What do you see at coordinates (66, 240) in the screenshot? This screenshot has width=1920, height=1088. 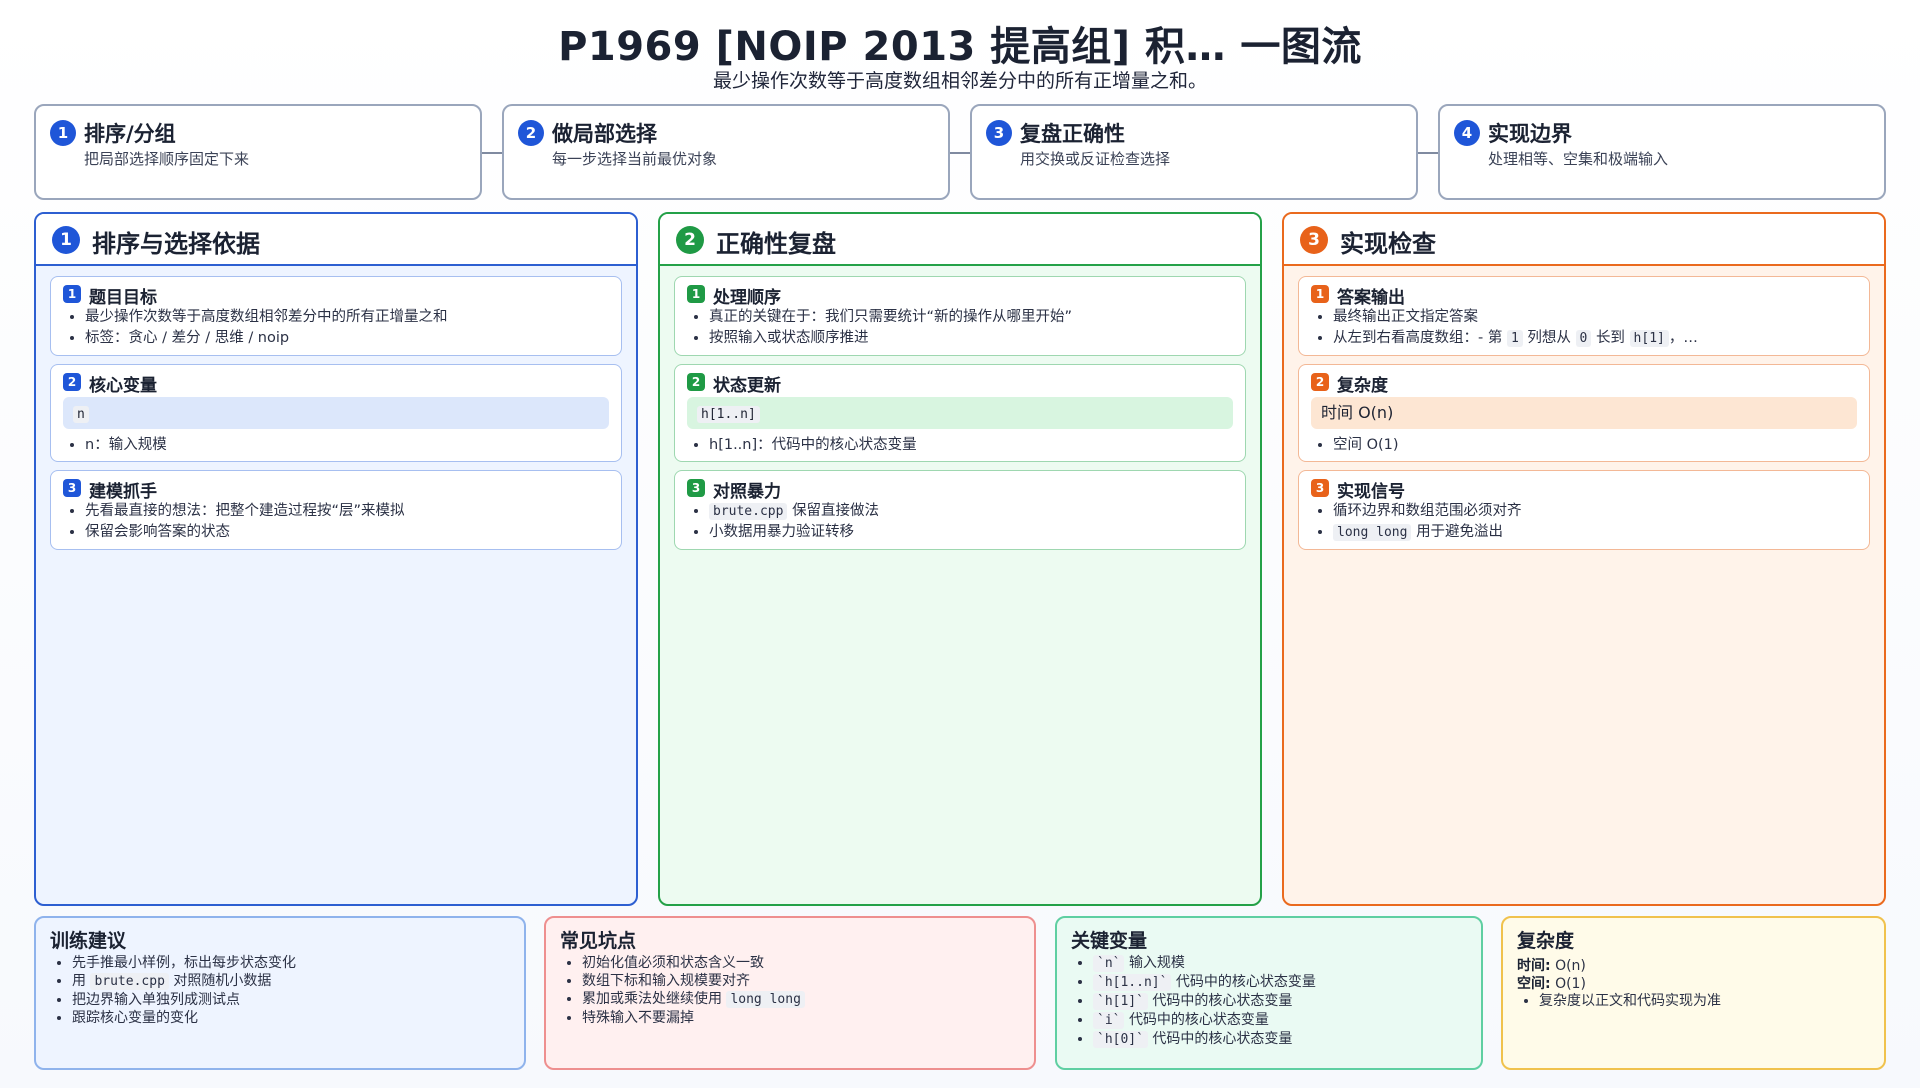 I see `column-number: 1` at bounding box center [66, 240].